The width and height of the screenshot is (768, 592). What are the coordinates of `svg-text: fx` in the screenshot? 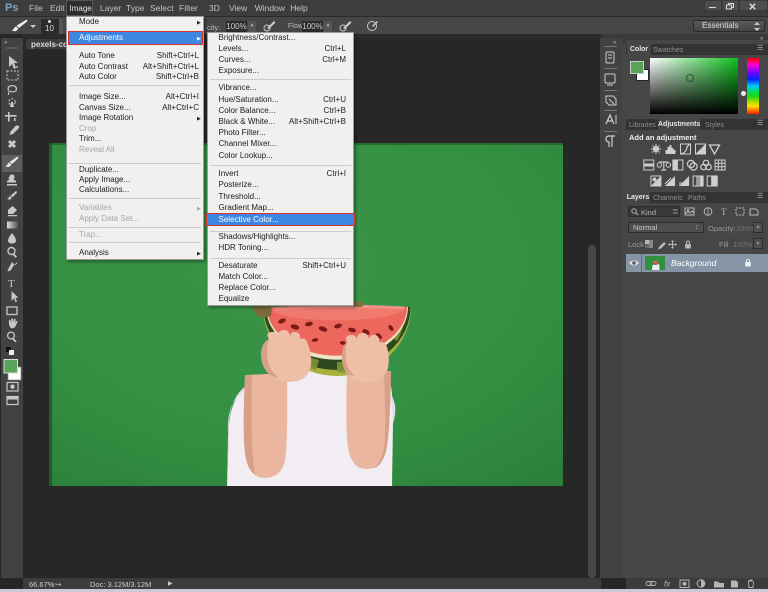 It's located at (667, 584).